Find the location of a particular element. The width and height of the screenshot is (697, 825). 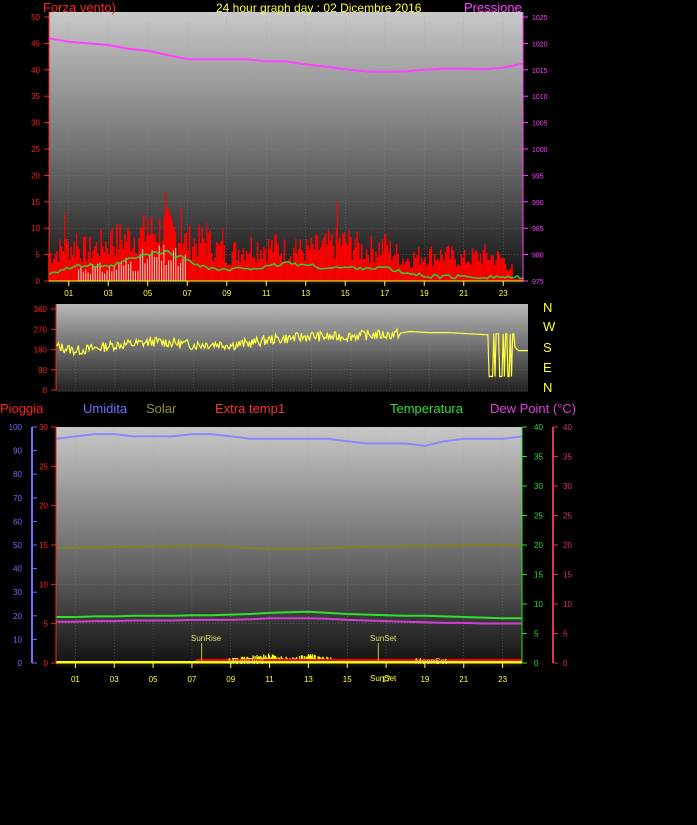

wind-tick-label: 50 is located at coordinates (35, 17).